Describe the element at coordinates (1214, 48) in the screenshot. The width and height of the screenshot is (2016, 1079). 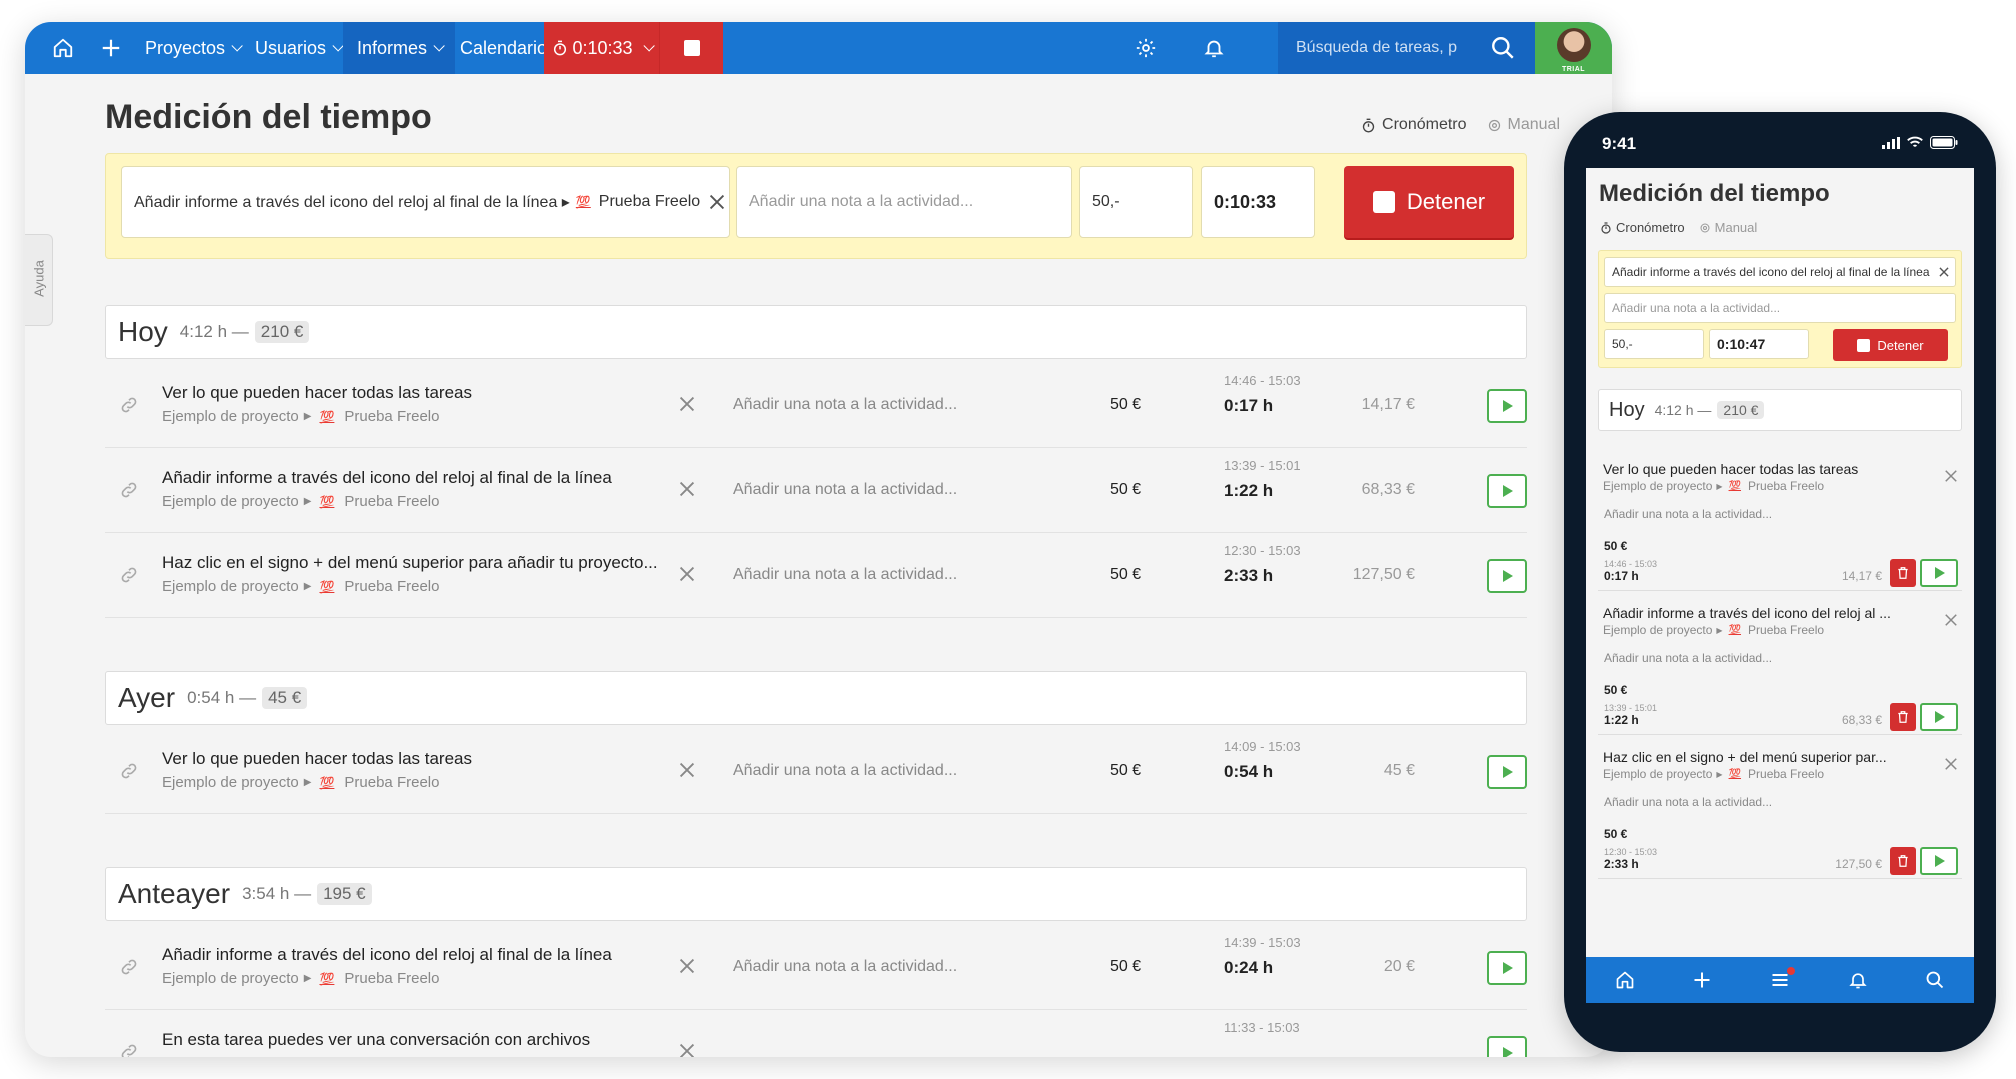
I see `notifications-button` at that location.